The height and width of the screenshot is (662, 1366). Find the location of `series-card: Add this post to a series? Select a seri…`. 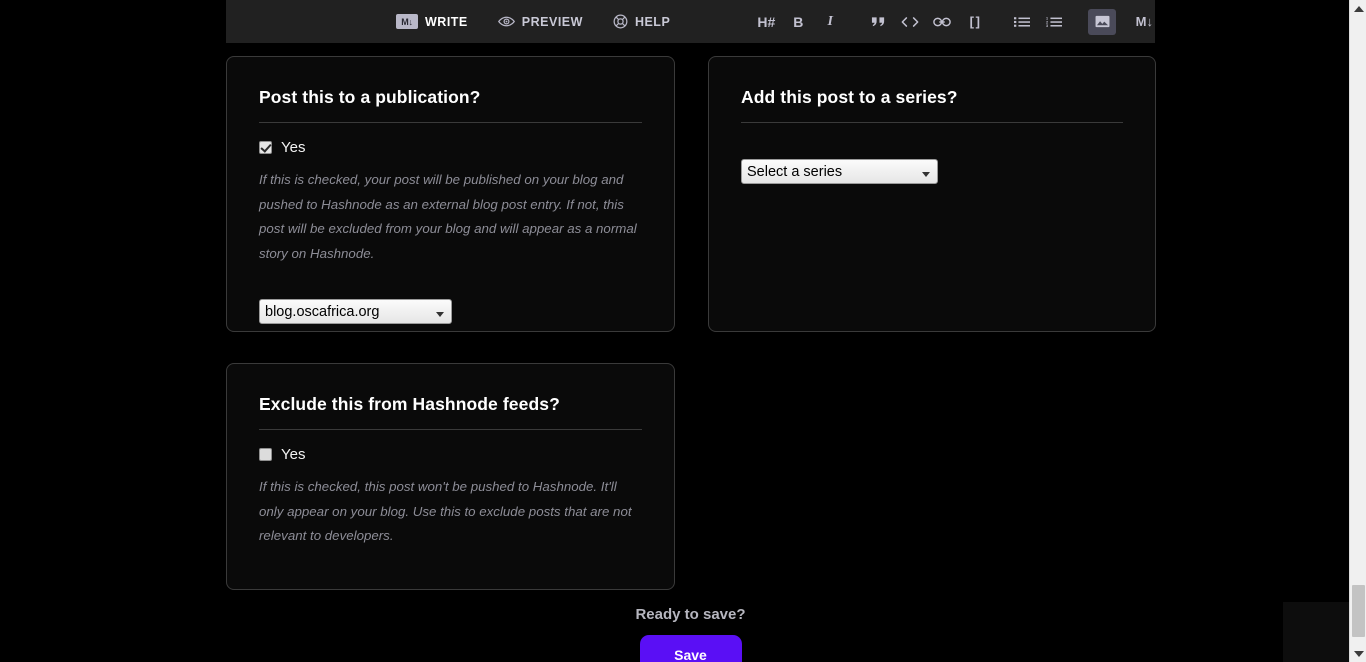

series-card: Add this post to a series? Select a seri… is located at coordinates (932, 194).